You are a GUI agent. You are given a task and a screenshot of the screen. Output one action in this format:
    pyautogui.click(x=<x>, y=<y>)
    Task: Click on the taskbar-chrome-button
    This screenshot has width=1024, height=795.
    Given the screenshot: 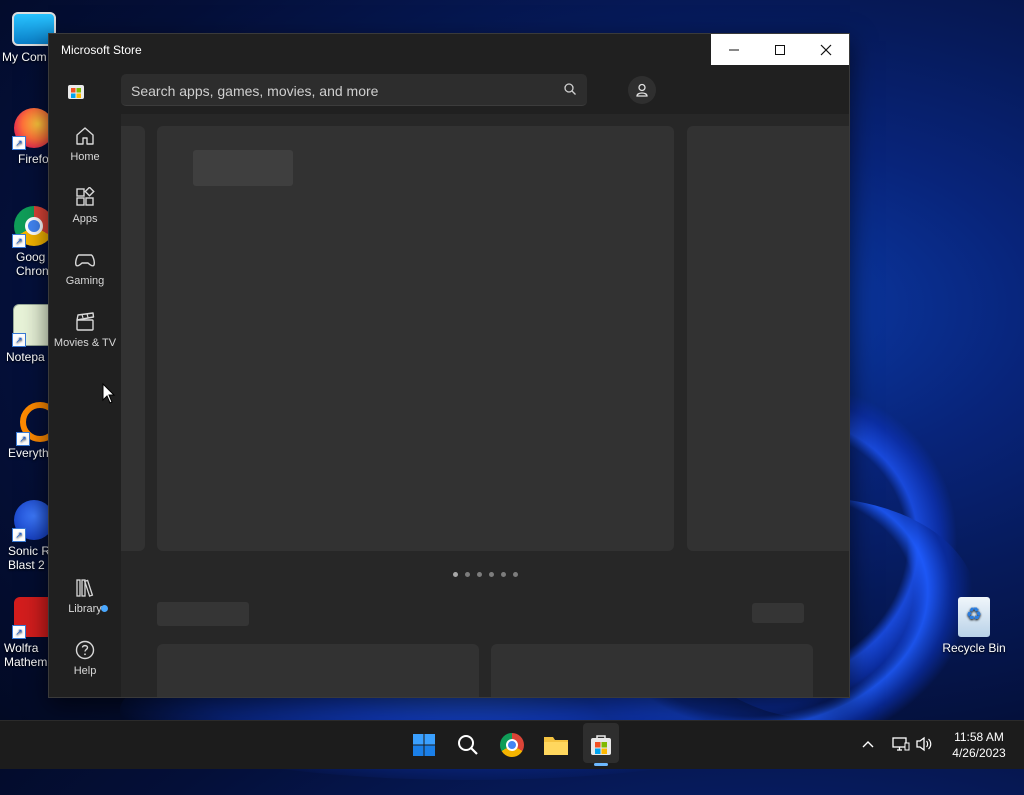 What is the action you would take?
    pyautogui.click(x=512, y=745)
    